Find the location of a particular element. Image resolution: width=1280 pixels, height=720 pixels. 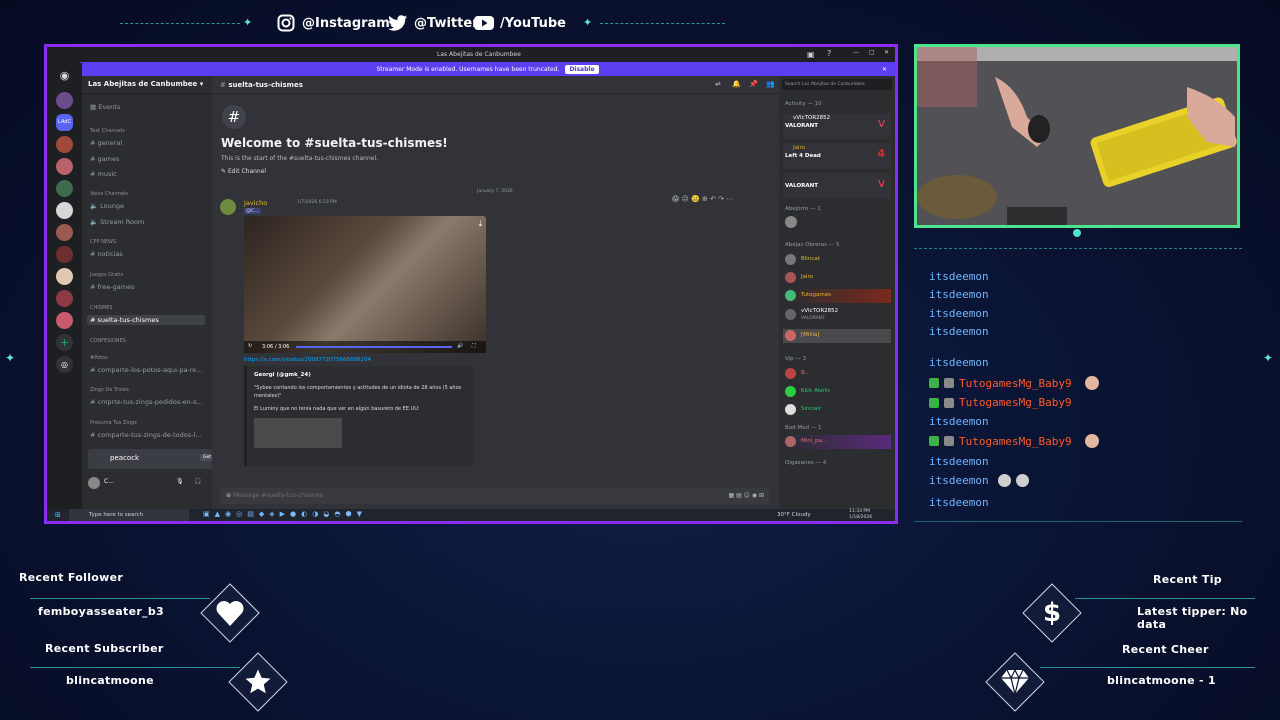

peacock-label: peacock is located at coordinates (125, 458).